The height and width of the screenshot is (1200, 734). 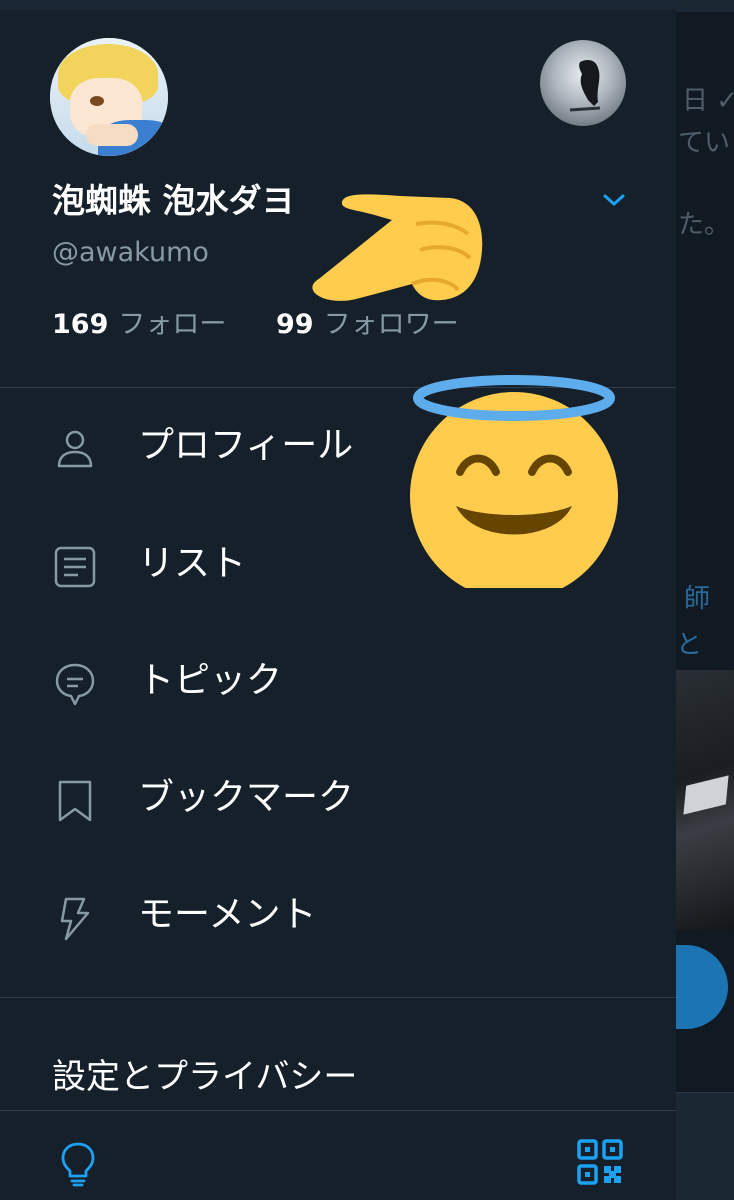 I want to click on background-timeline: 日 ✓ てい た。 師 と, so click(x=705, y=600).